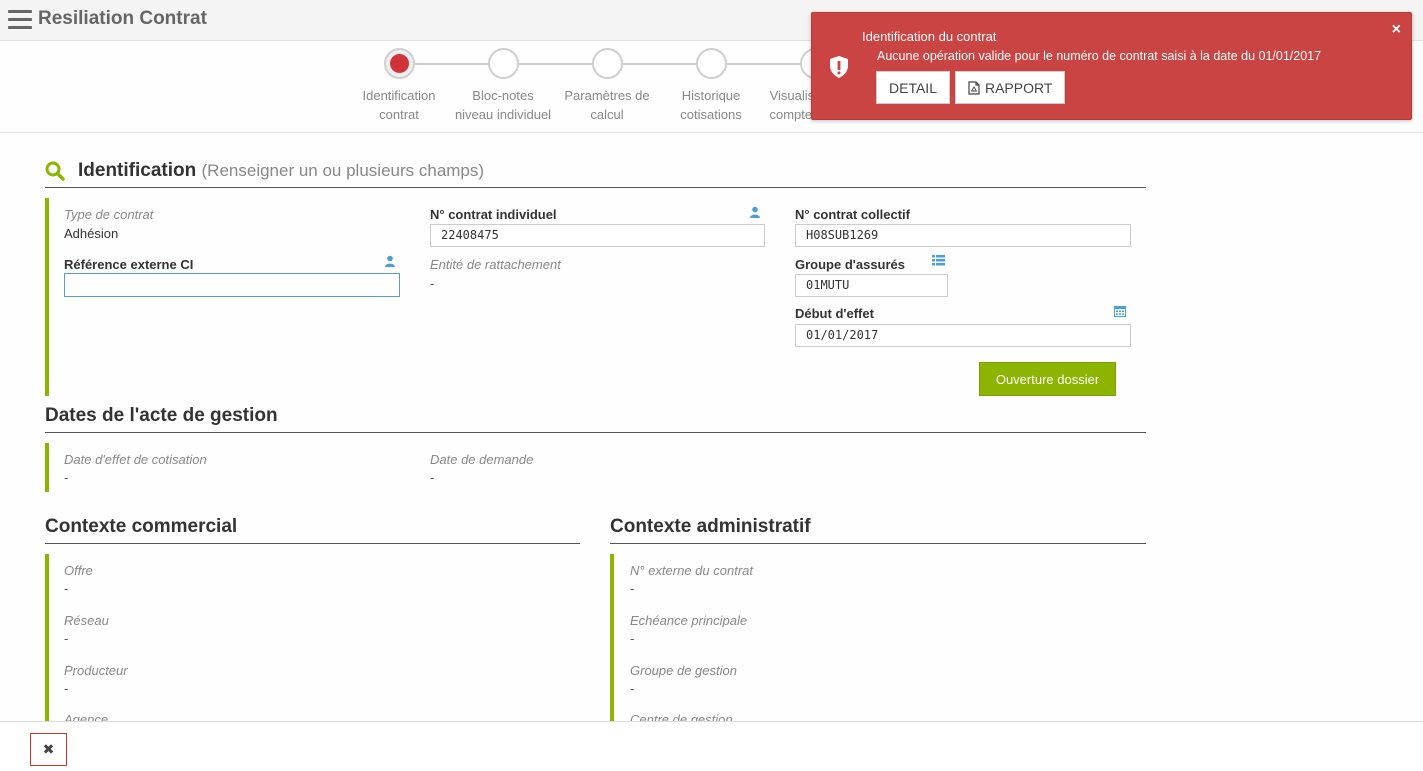 This screenshot has height=771, width=1423. Describe the element at coordinates (632, 688) in the screenshot. I see `groupe-gestion-value: -` at that location.